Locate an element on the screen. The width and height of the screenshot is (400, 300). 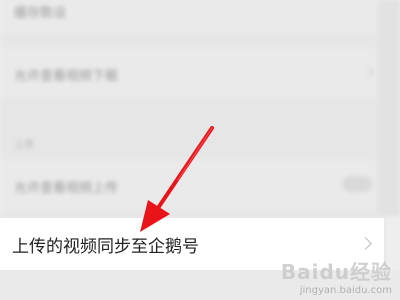
settings-row-label: 缓存数设 is located at coordinates (40, 13).